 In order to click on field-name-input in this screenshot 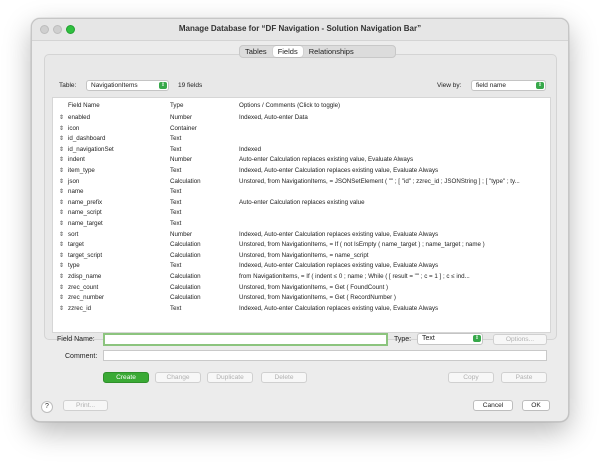, I will do `click(245, 339)`.